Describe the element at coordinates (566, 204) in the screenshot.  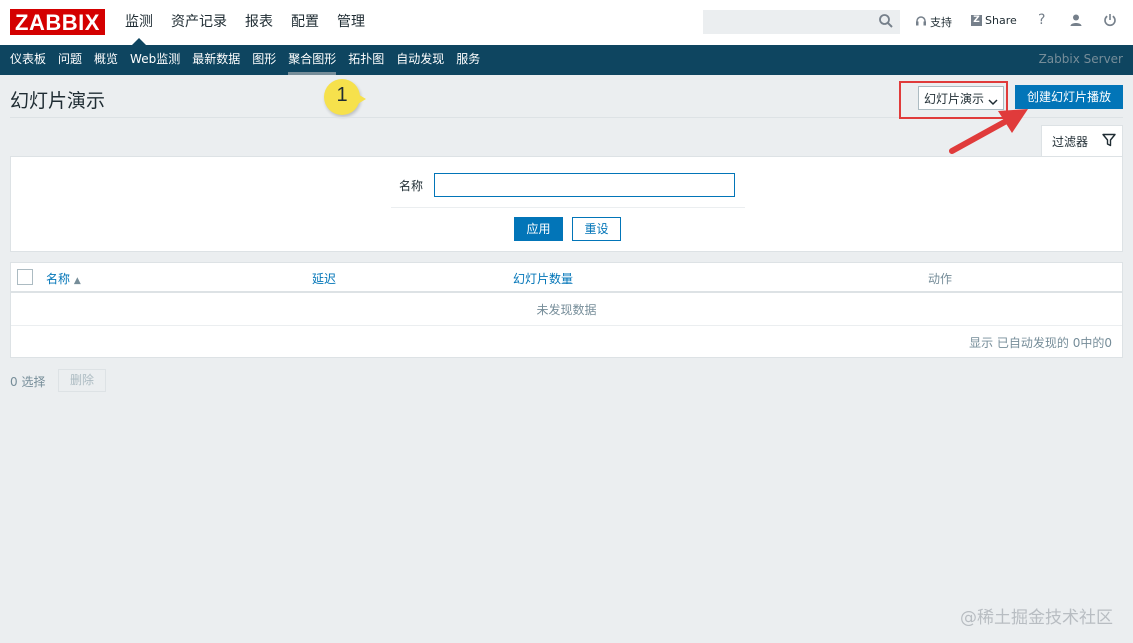
I see `filter-panel: 名称 应用 重设` at that location.